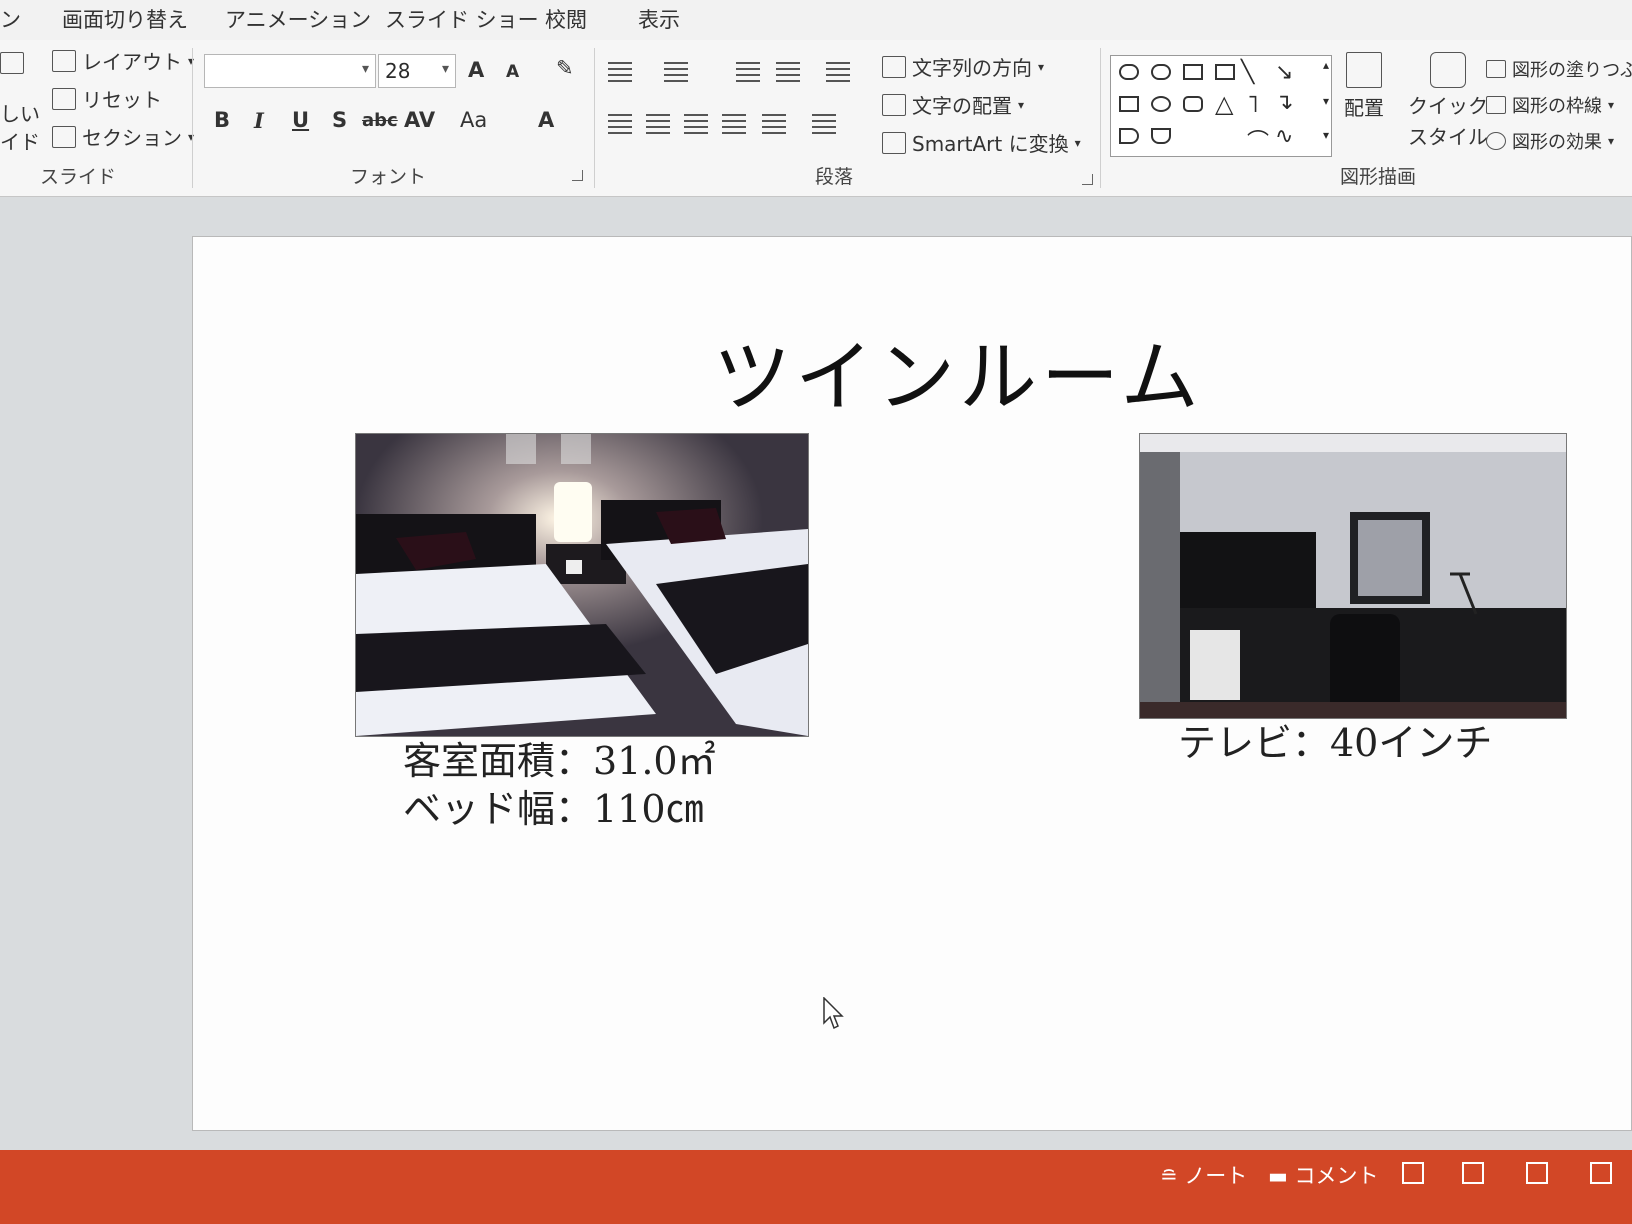 This screenshot has width=1632, height=1224. I want to click on convert-smartart-button: SmartArt に変換 ▾, so click(981, 142).